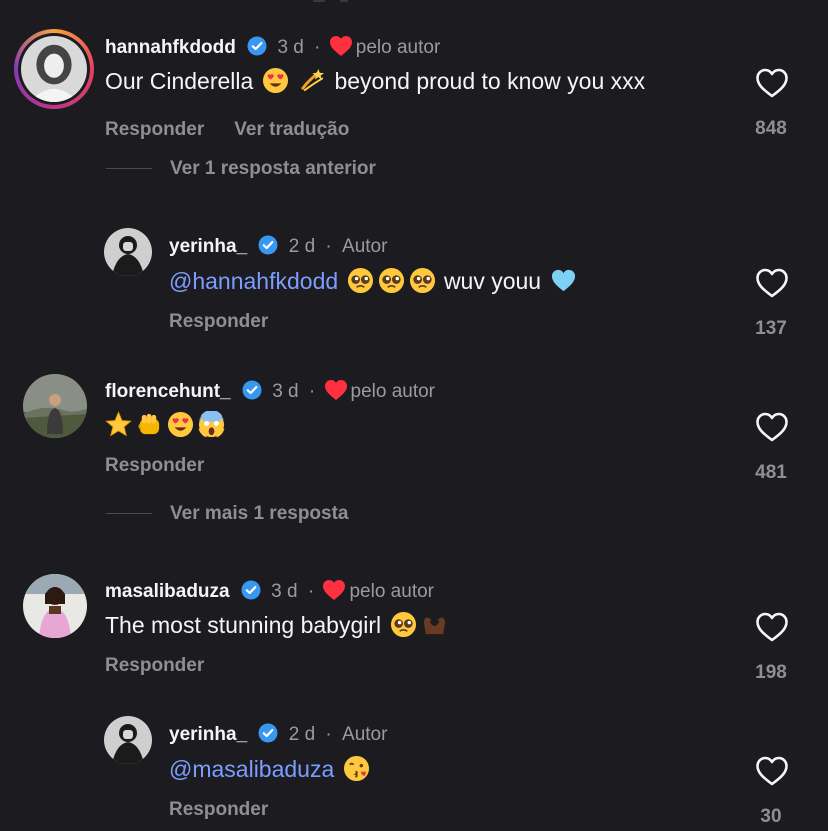 The width and height of the screenshot is (828, 831). What do you see at coordinates (118, 424) in the screenshot?
I see `star-emoji` at bounding box center [118, 424].